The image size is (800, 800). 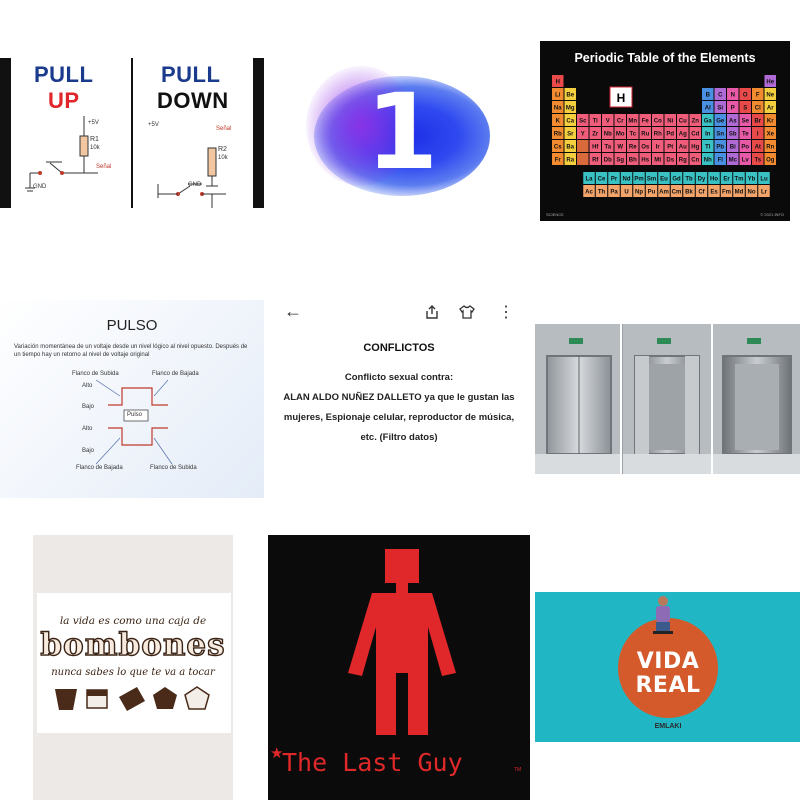 I want to click on element-cell, so click(x=583, y=159).